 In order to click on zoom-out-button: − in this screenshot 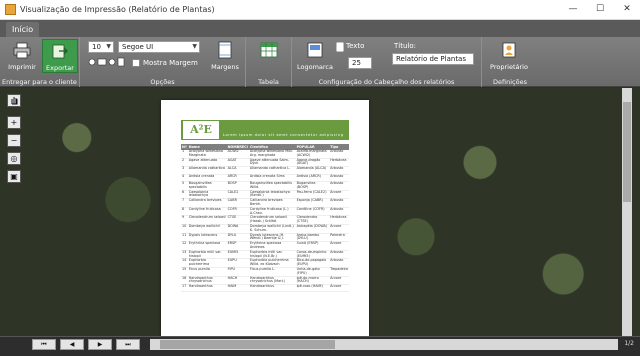, I will do `click(14, 140)`.